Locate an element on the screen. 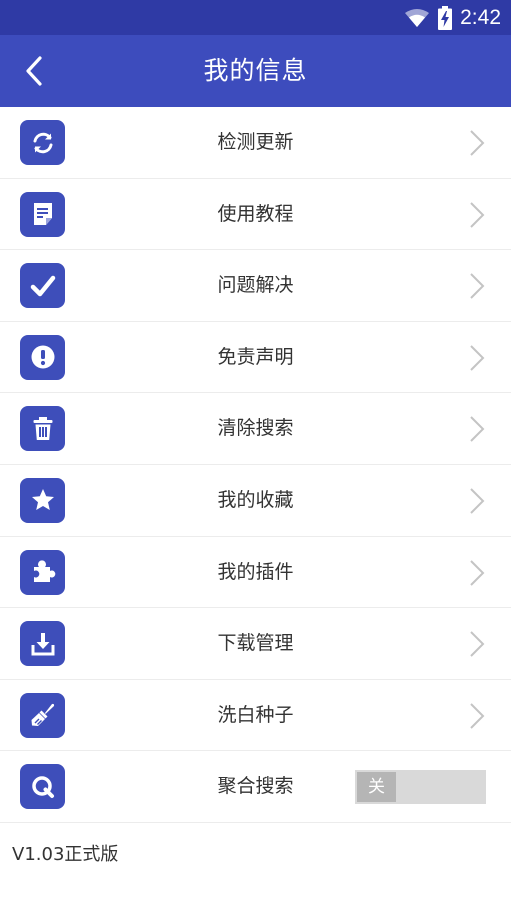 This screenshot has height=910, width=511. status-time: 2:42 is located at coordinates (480, 17).